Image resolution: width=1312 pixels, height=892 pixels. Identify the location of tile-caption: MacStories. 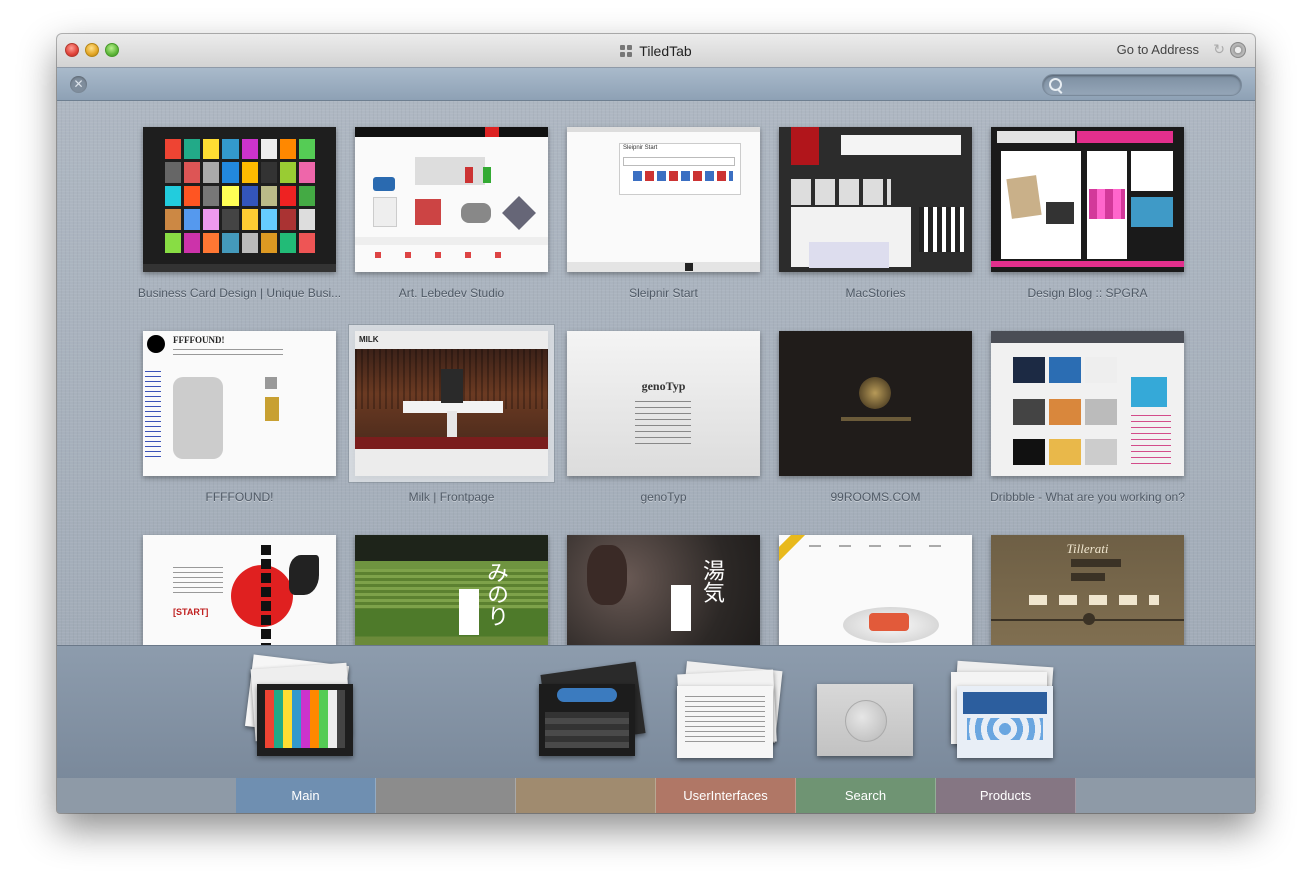
(875, 293).